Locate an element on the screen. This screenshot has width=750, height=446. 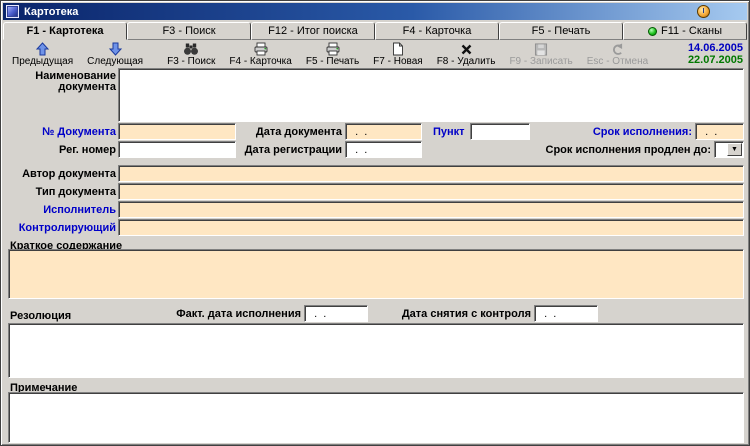
tab-poisk-label: F3 - Поиск is located at coordinates (189, 31).